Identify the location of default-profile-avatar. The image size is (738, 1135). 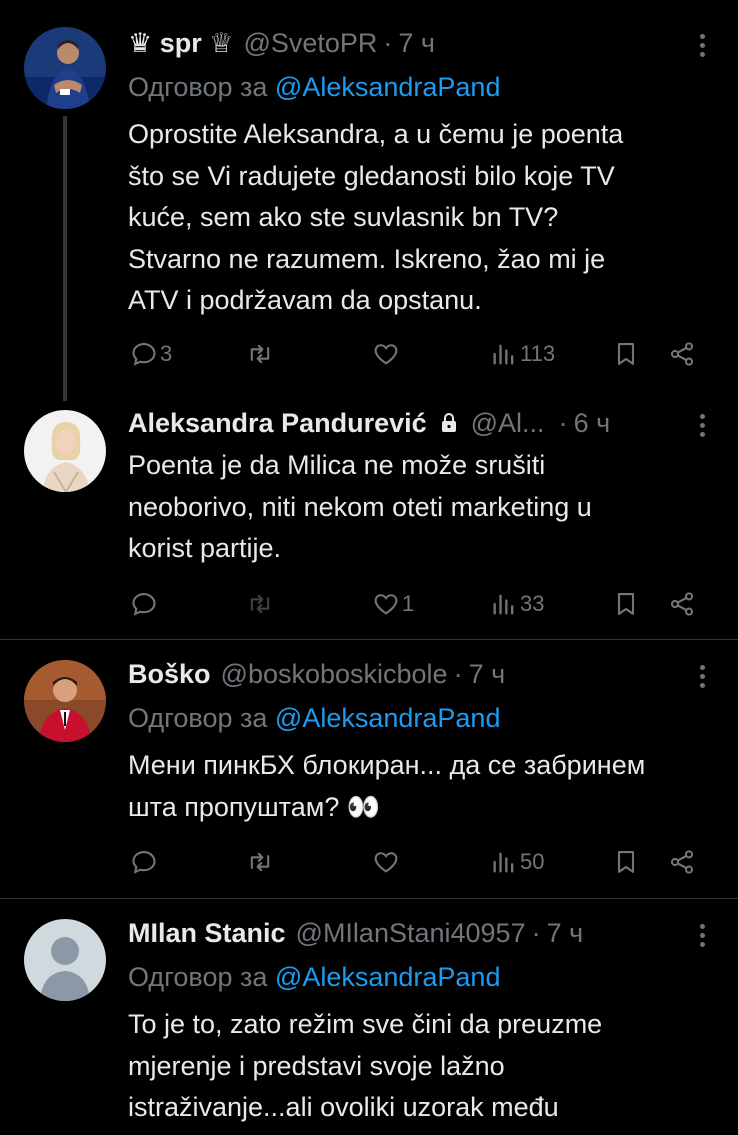
(65, 960).